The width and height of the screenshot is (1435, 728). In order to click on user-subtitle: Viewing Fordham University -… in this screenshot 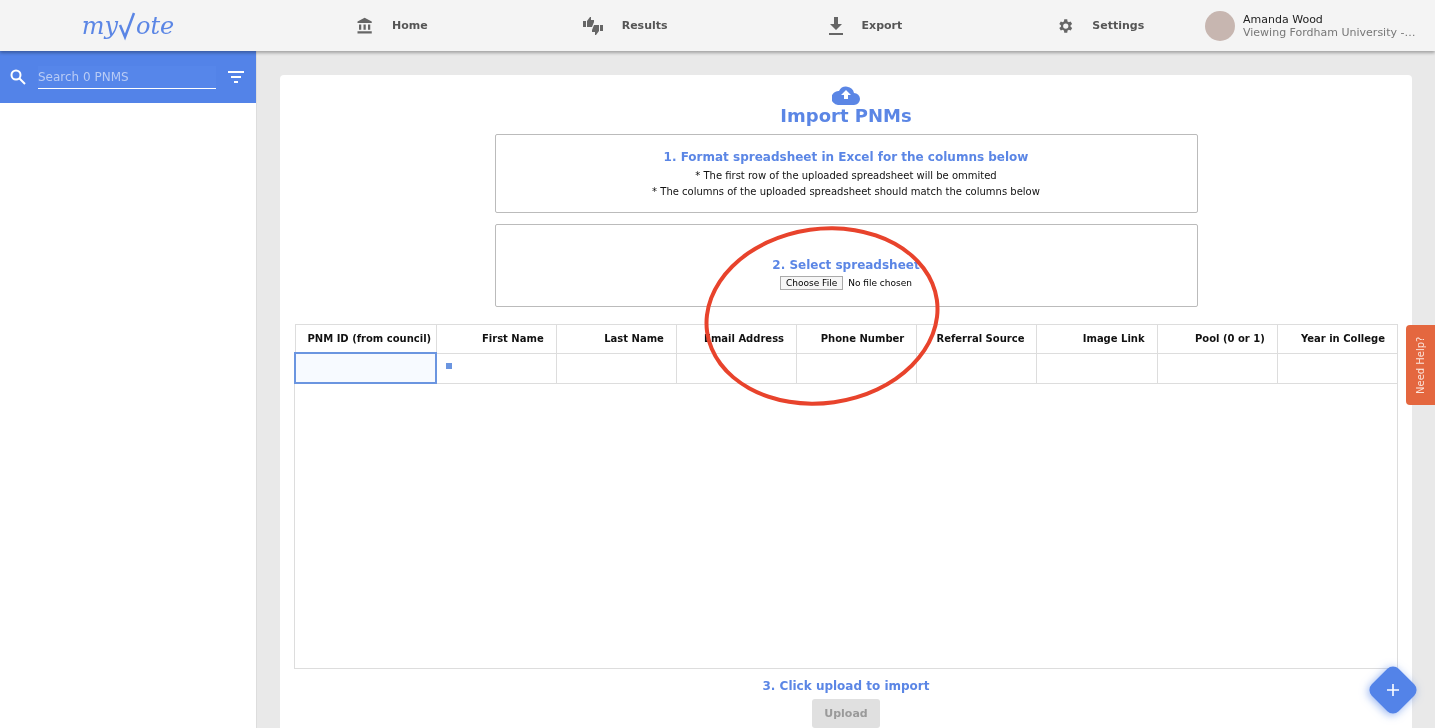, I will do `click(1329, 32)`.